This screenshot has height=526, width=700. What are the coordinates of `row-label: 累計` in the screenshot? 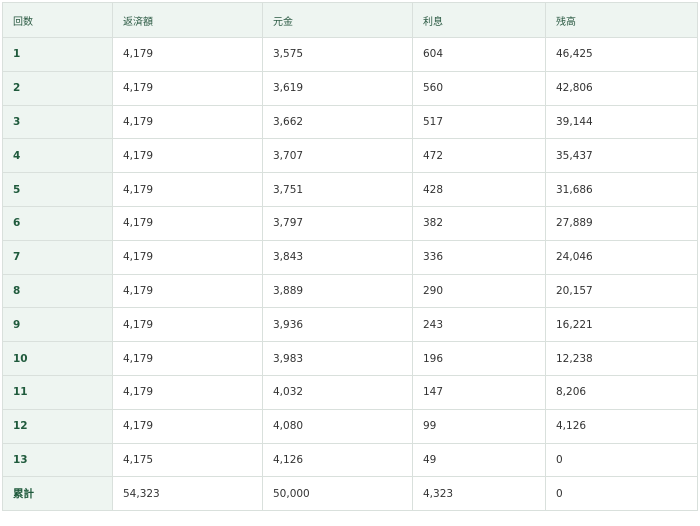 It's located at (57, 494).